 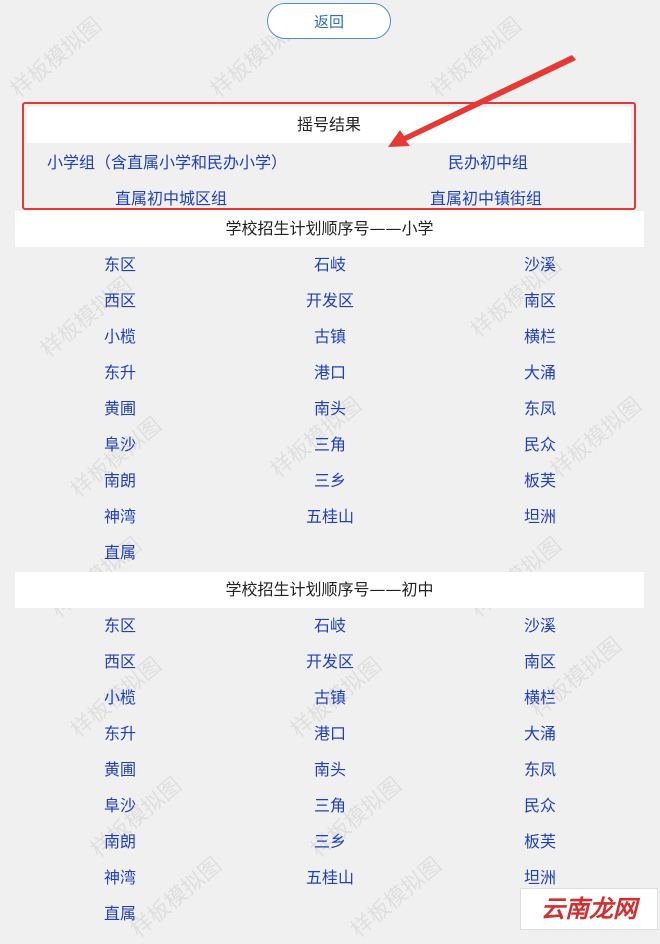 What do you see at coordinates (329, 590) in the screenshot?
I see `junior-section-title: 学校招生计划顺序号——初中` at bounding box center [329, 590].